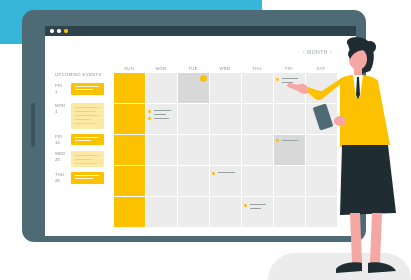  Describe the element at coordinates (225, 68) in the screenshot. I see `day-header-wed: WED` at that location.